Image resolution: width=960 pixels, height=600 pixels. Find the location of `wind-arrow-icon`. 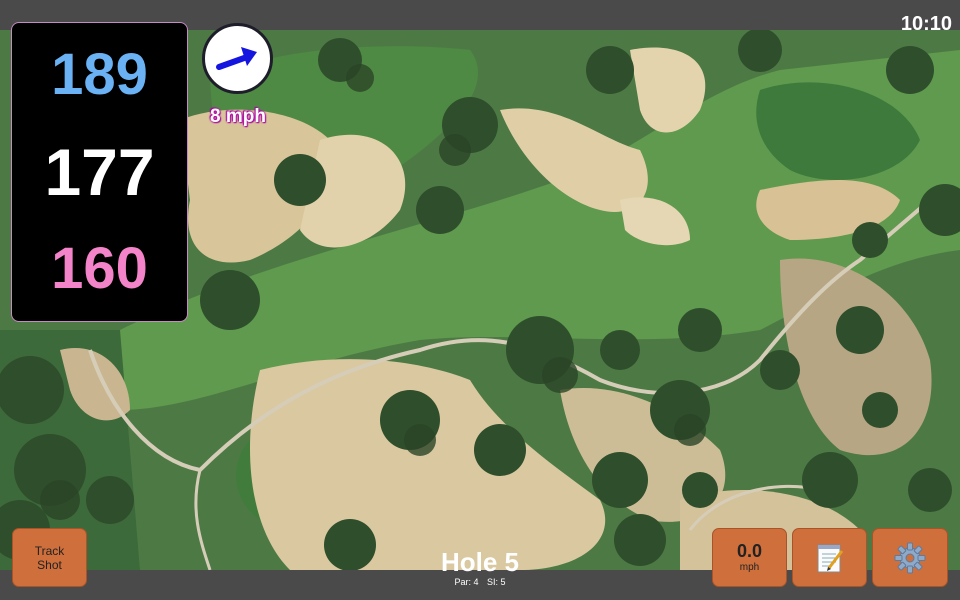

wind-arrow-icon is located at coordinates (236, 58).